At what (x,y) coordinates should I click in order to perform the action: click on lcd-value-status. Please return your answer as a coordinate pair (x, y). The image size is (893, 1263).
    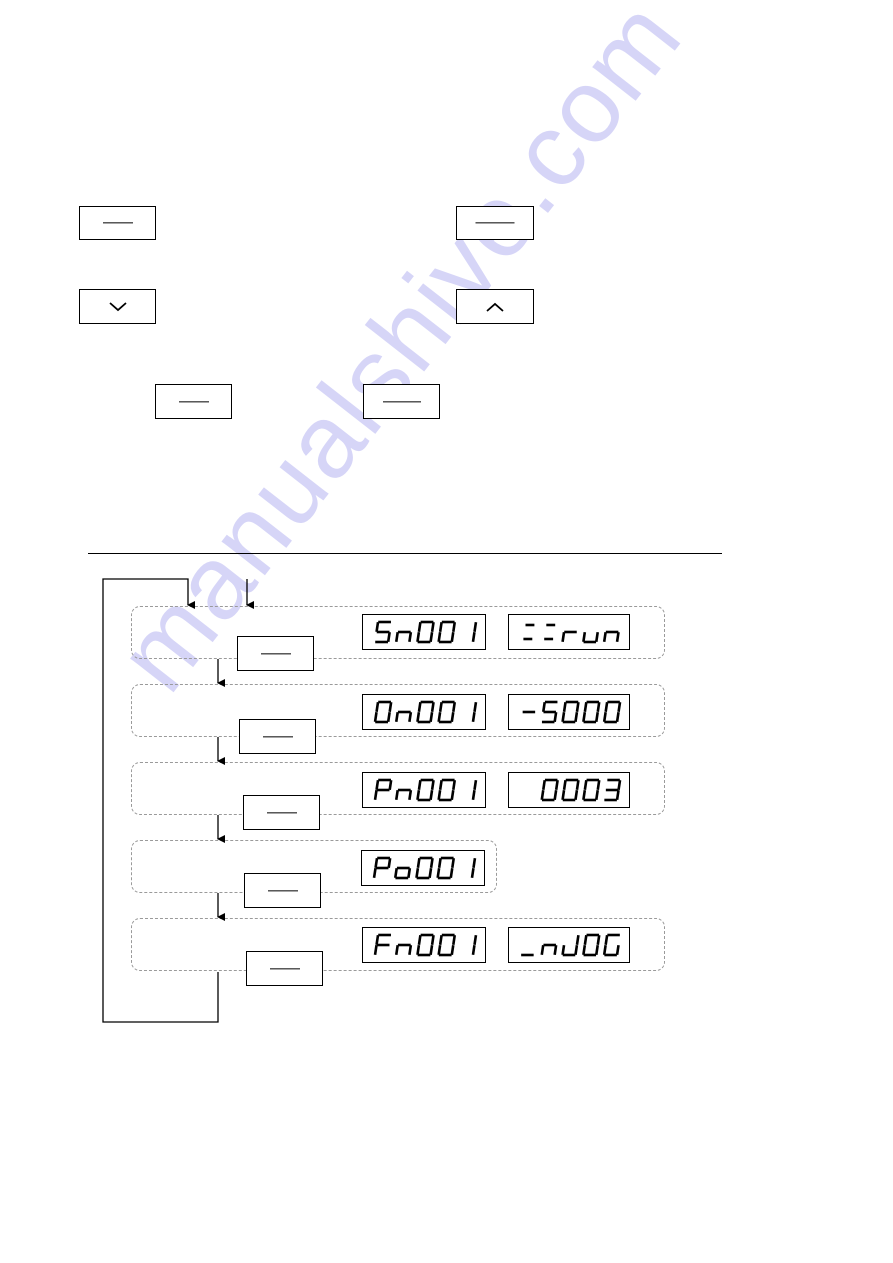
    Looking at the image, I should click on (569, 632).